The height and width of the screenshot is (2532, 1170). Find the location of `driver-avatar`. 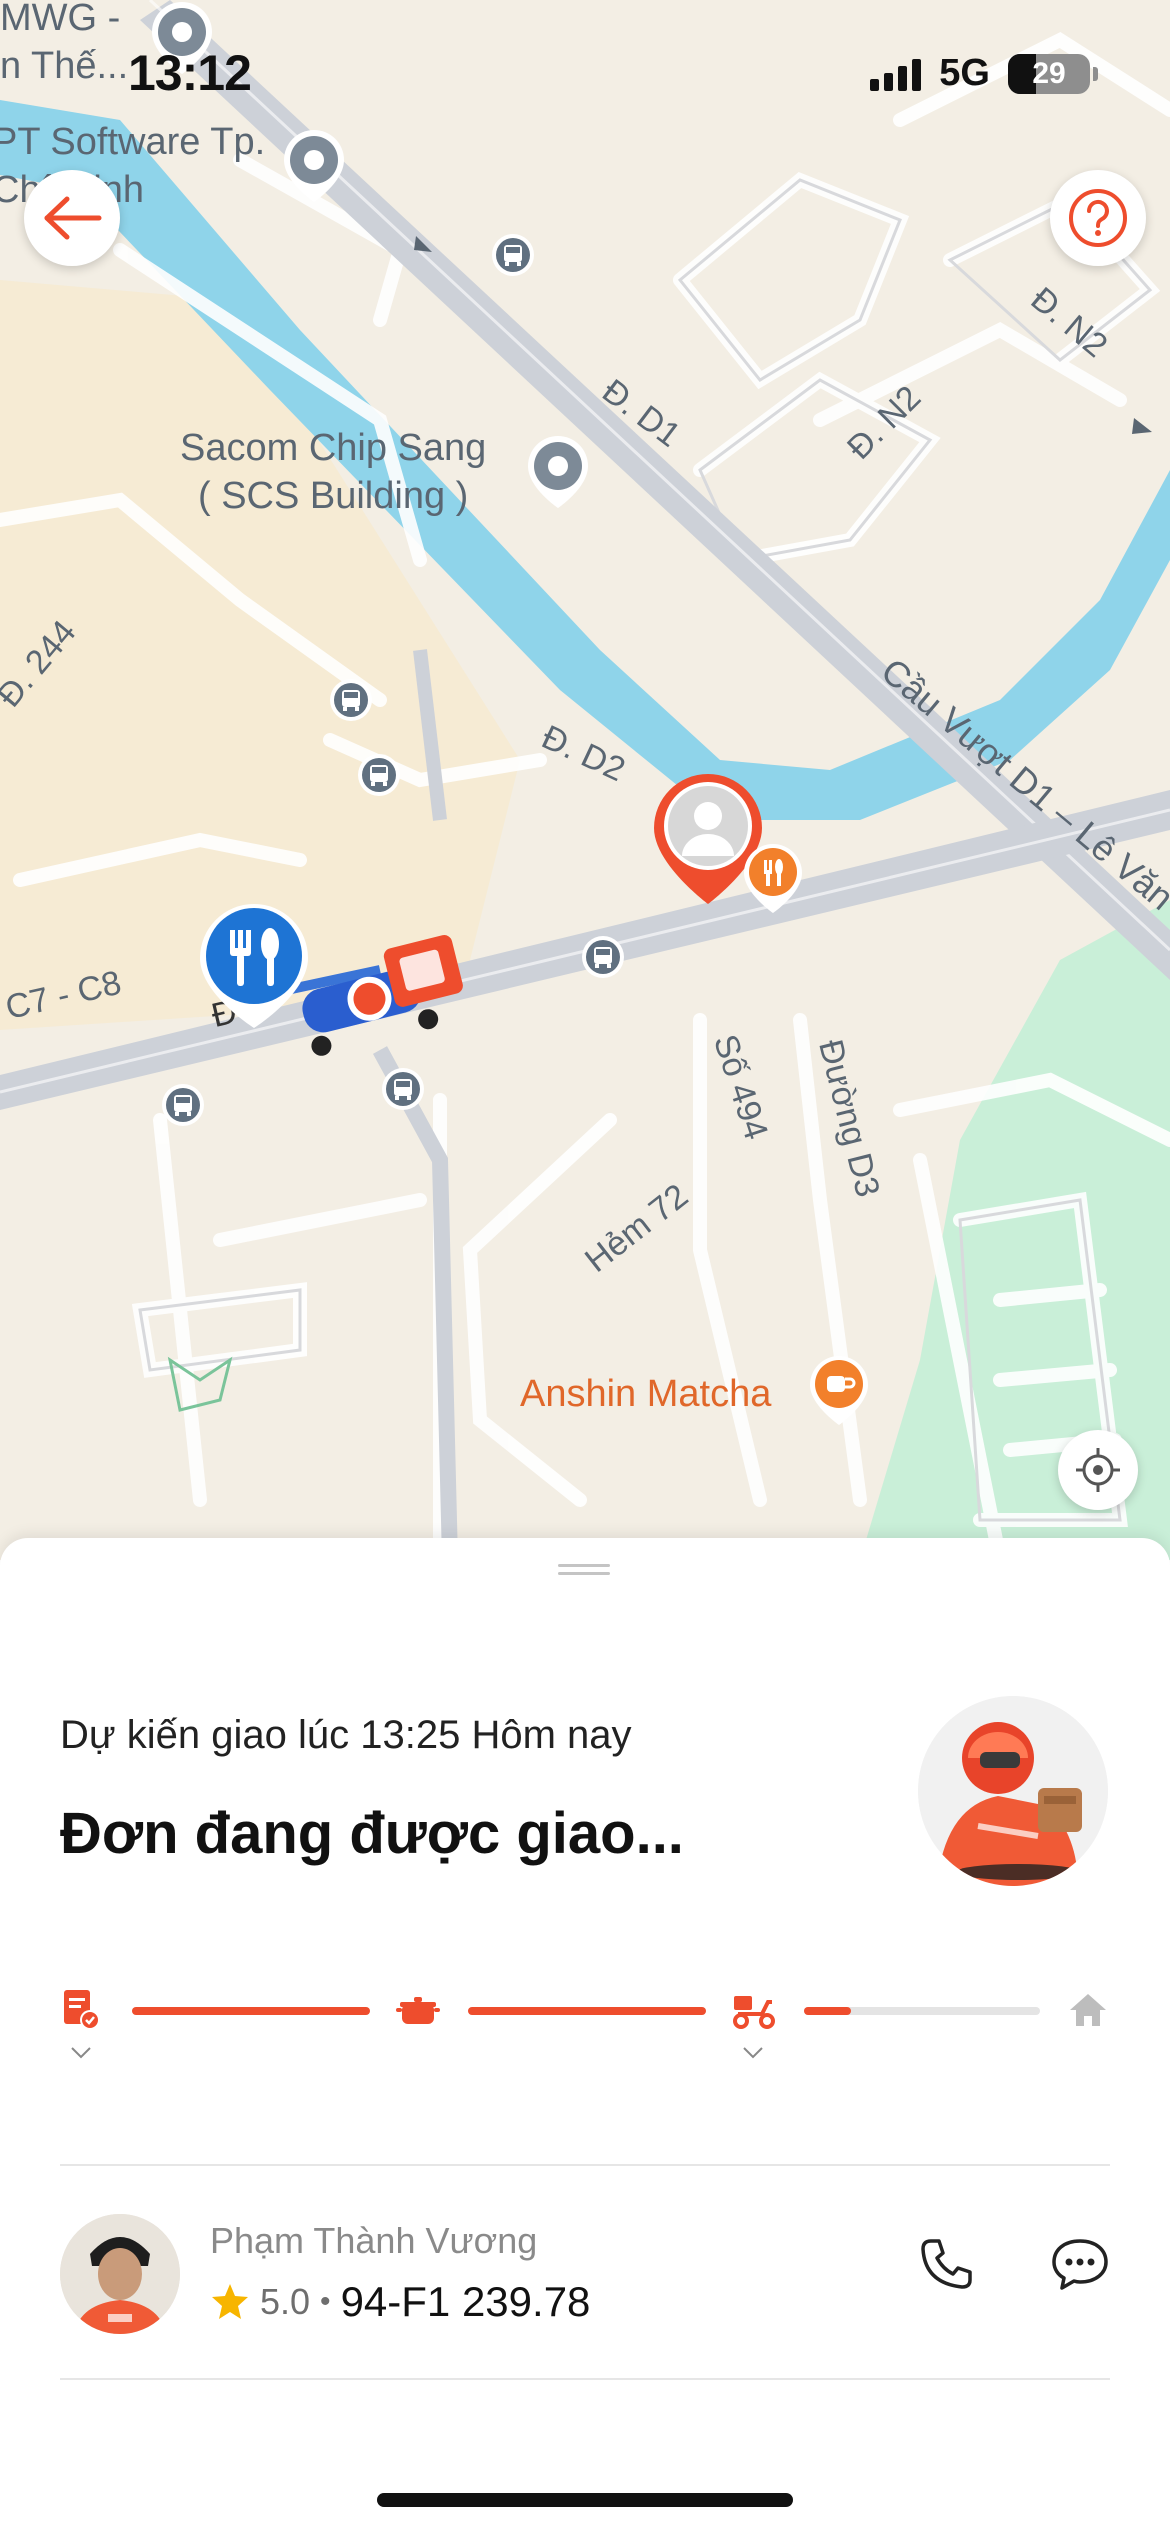

driver-avatar is located at coordinates (120, 2274).